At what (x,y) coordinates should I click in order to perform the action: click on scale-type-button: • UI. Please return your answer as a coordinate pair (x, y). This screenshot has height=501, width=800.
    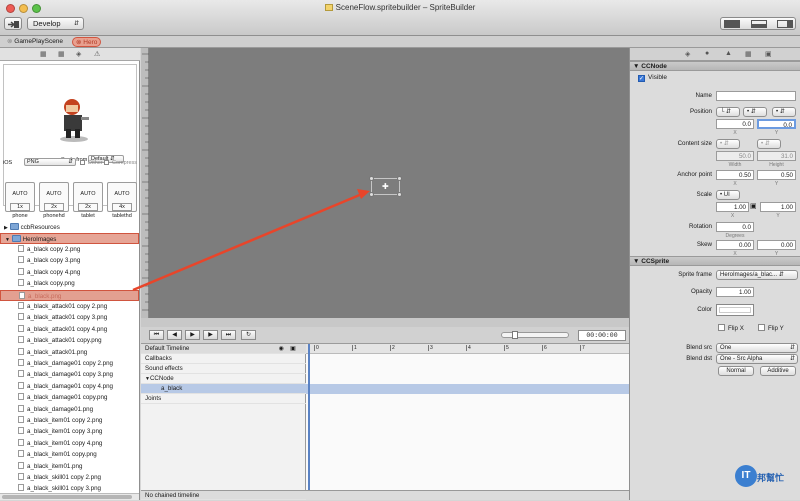
    Looking at the image, I should click on (728, 195).